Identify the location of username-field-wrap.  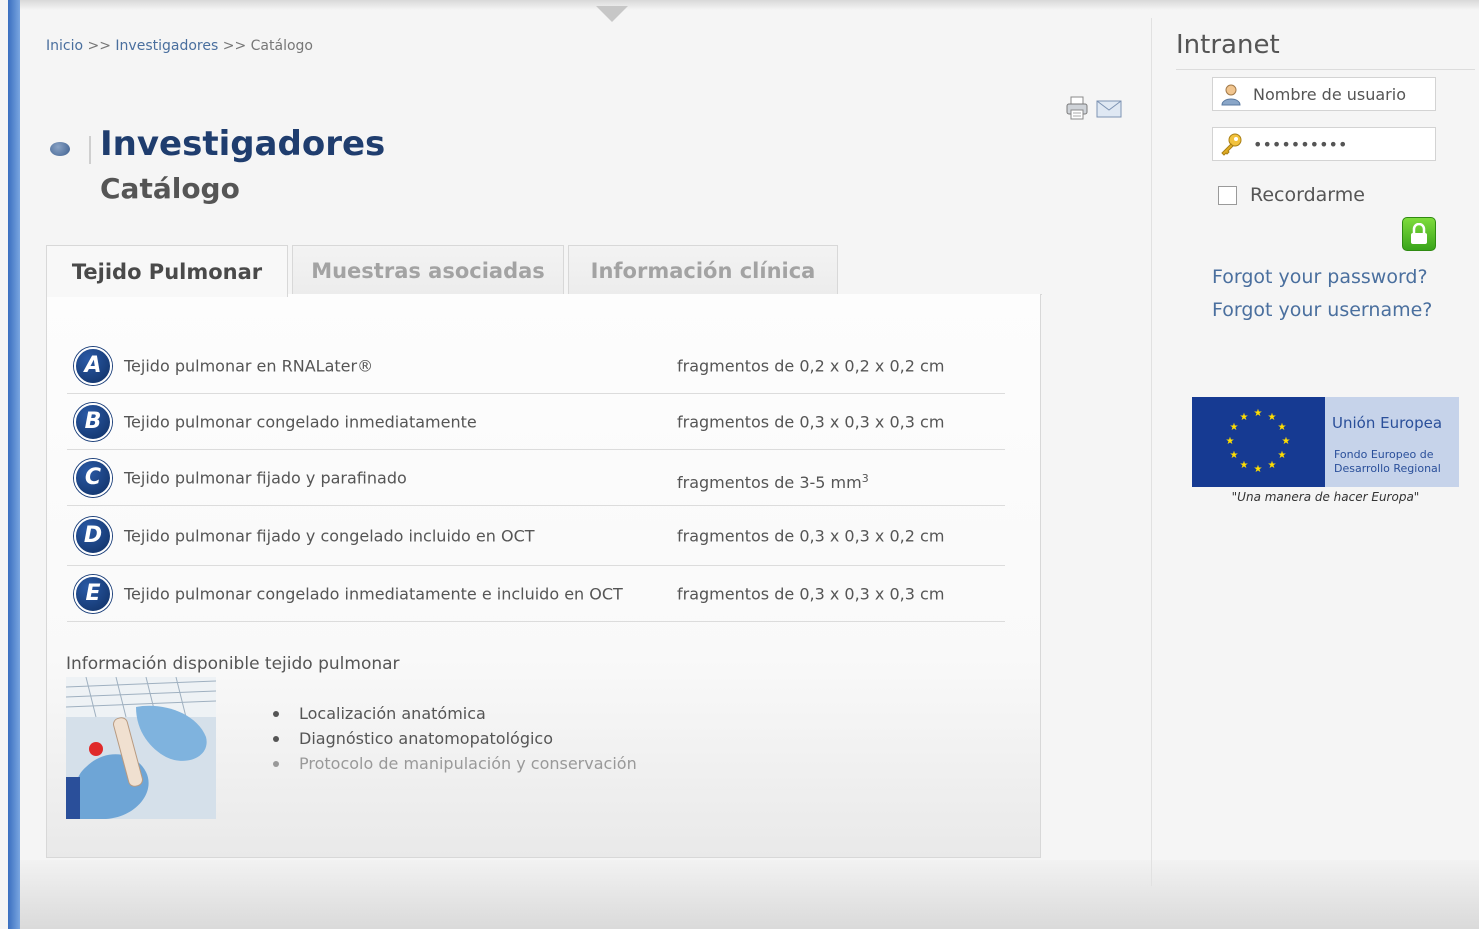
(1324, 94).